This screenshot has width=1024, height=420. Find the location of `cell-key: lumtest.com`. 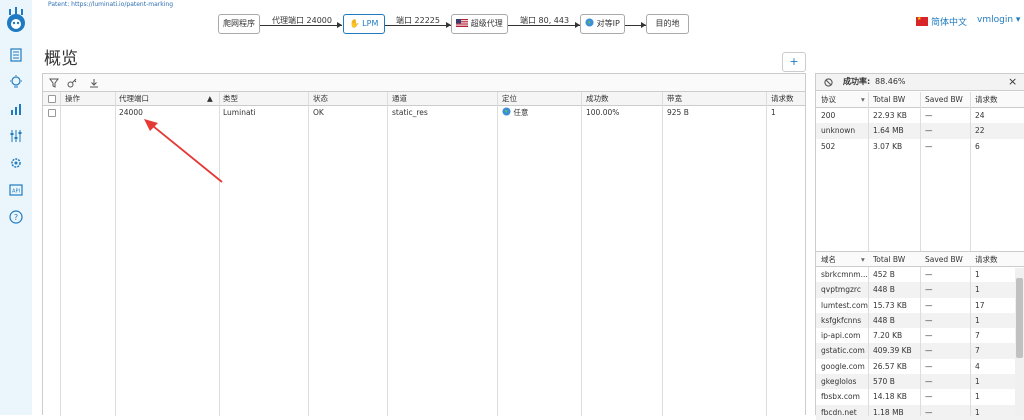

cell-key: lumtest.com is located at coordinates (844, 305).